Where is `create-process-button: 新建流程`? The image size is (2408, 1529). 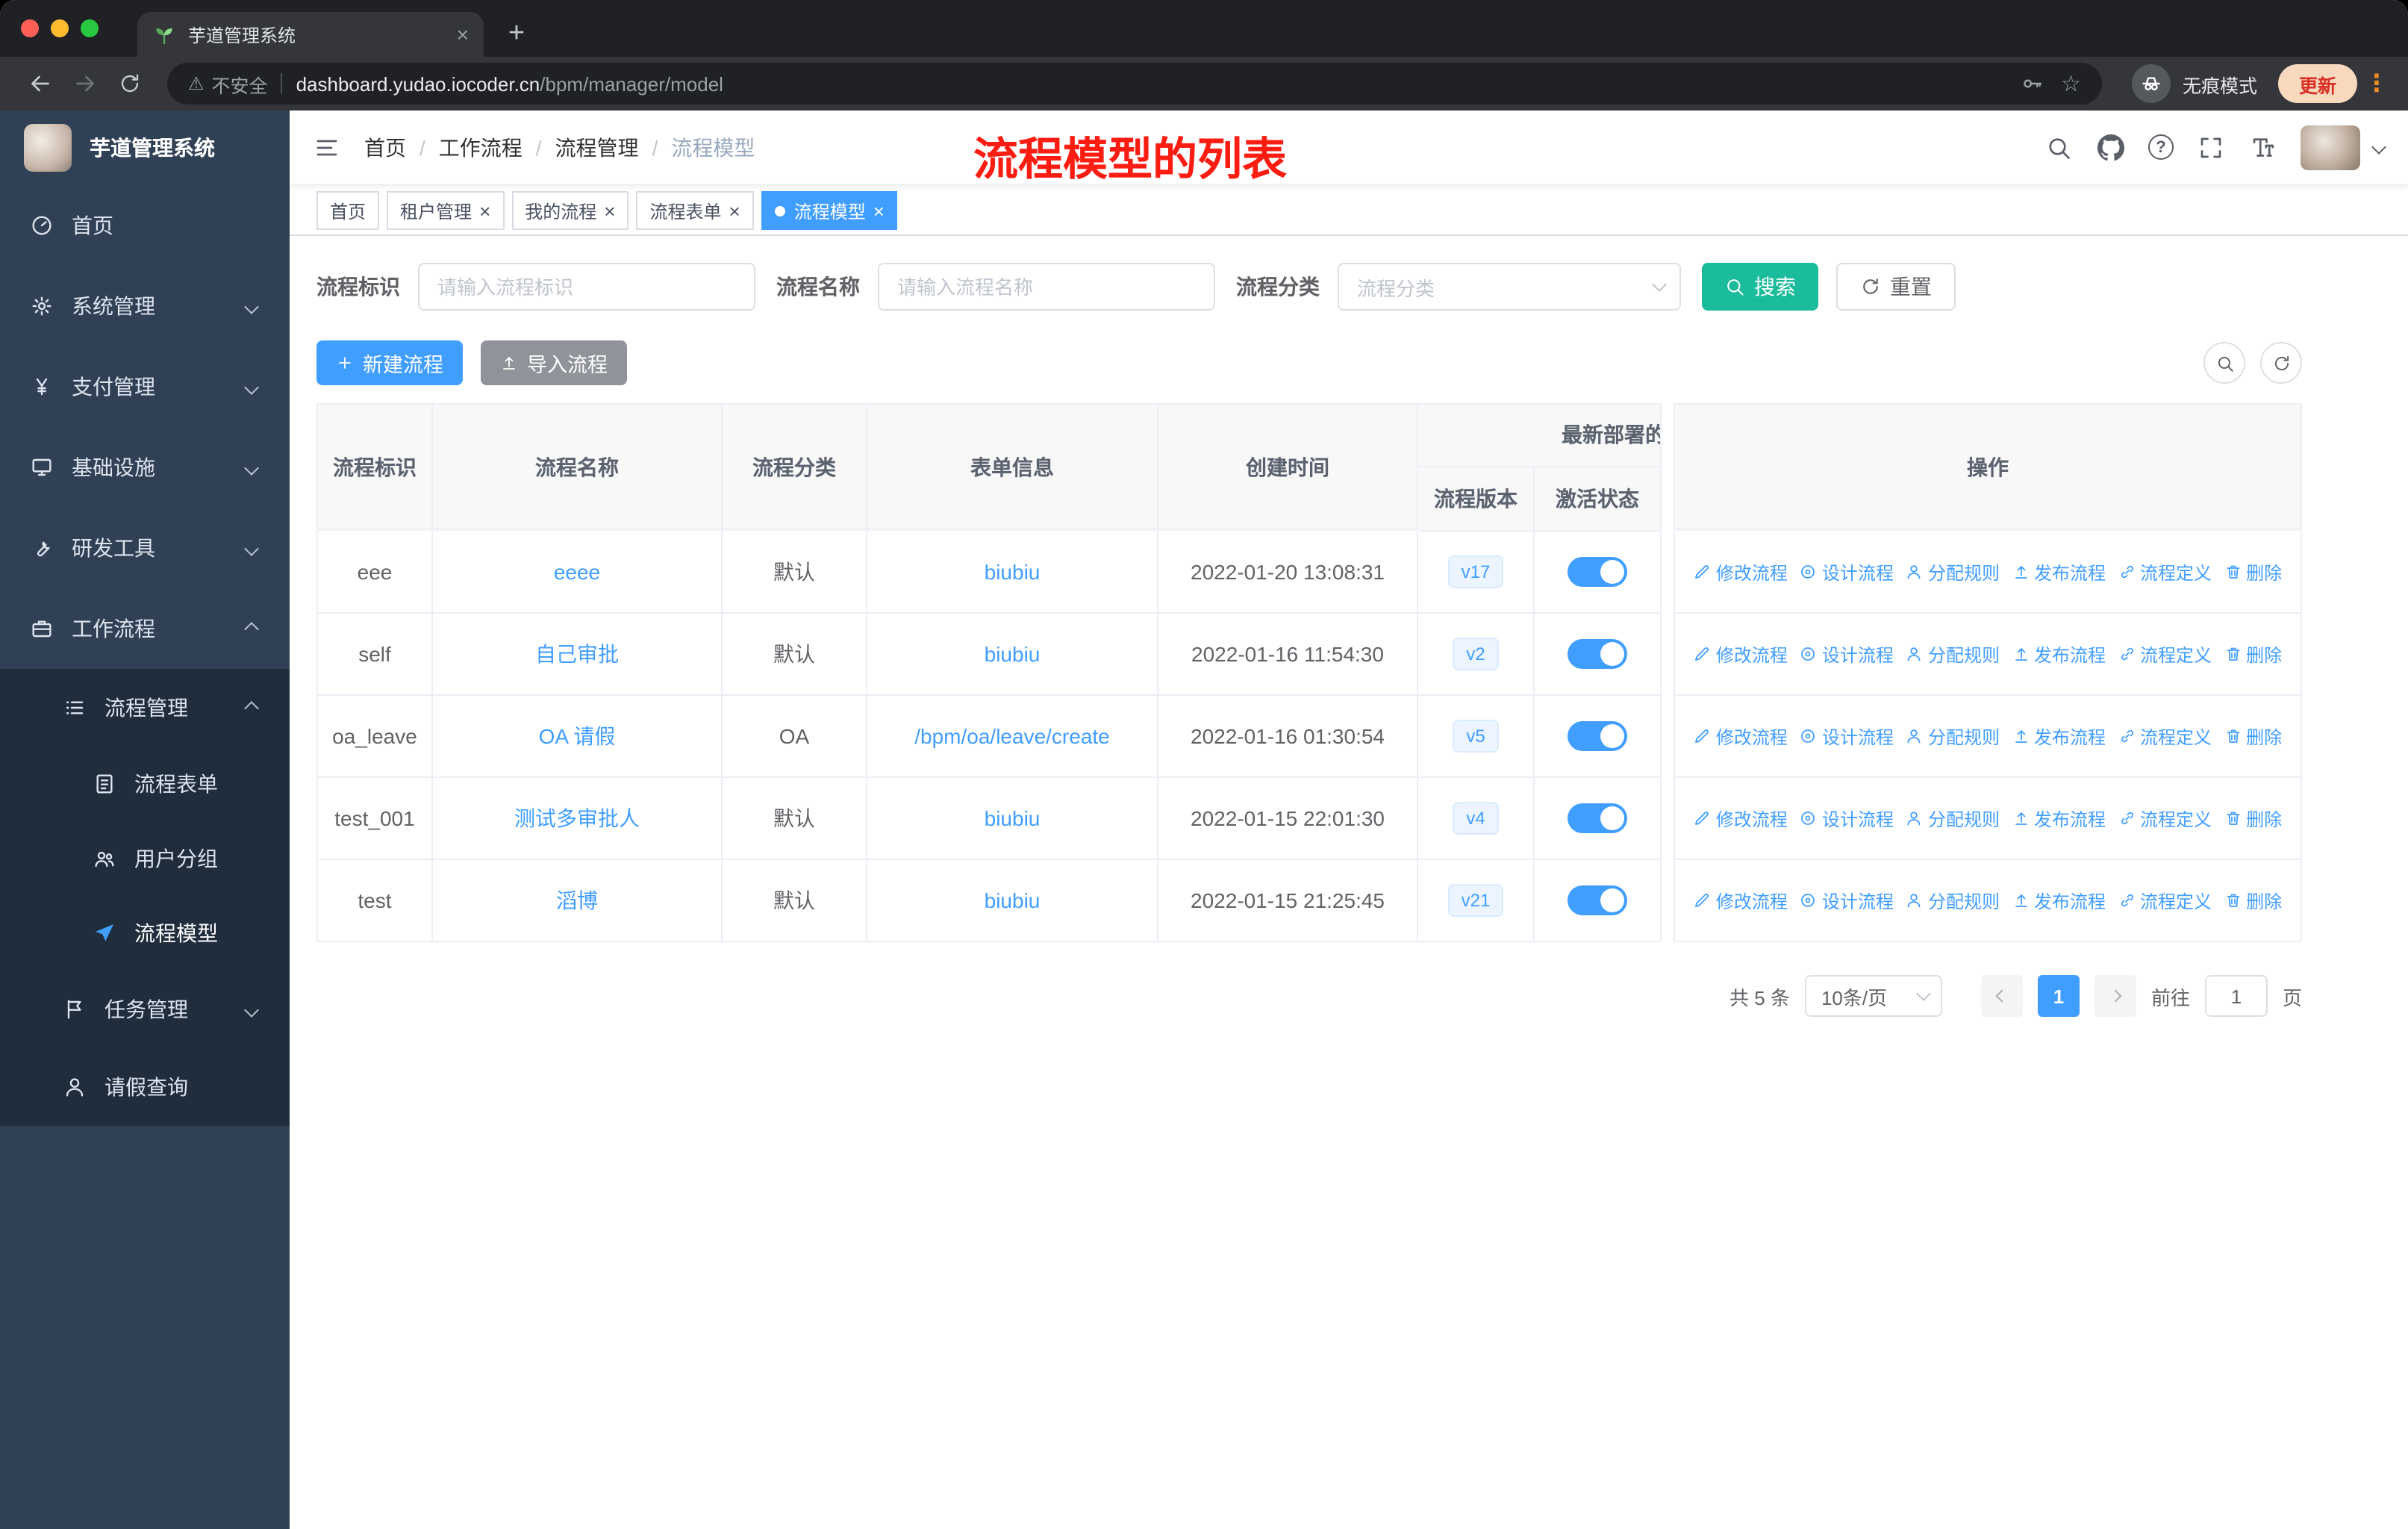 create-process-button: 新建流程 is located at coordinates (389, 362).